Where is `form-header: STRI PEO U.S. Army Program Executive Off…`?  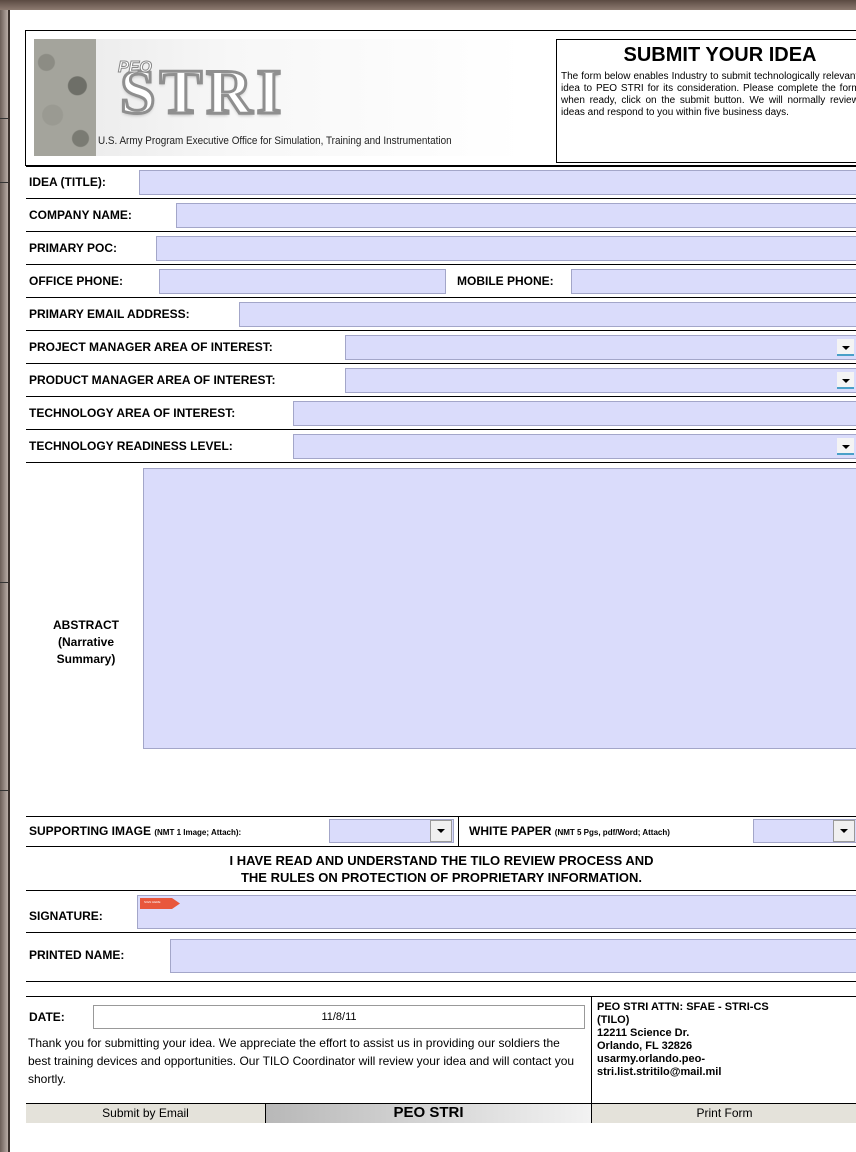
form-header: STRI PEO U.S. Army Program Executive Off… is located at coordinates (440, 98).